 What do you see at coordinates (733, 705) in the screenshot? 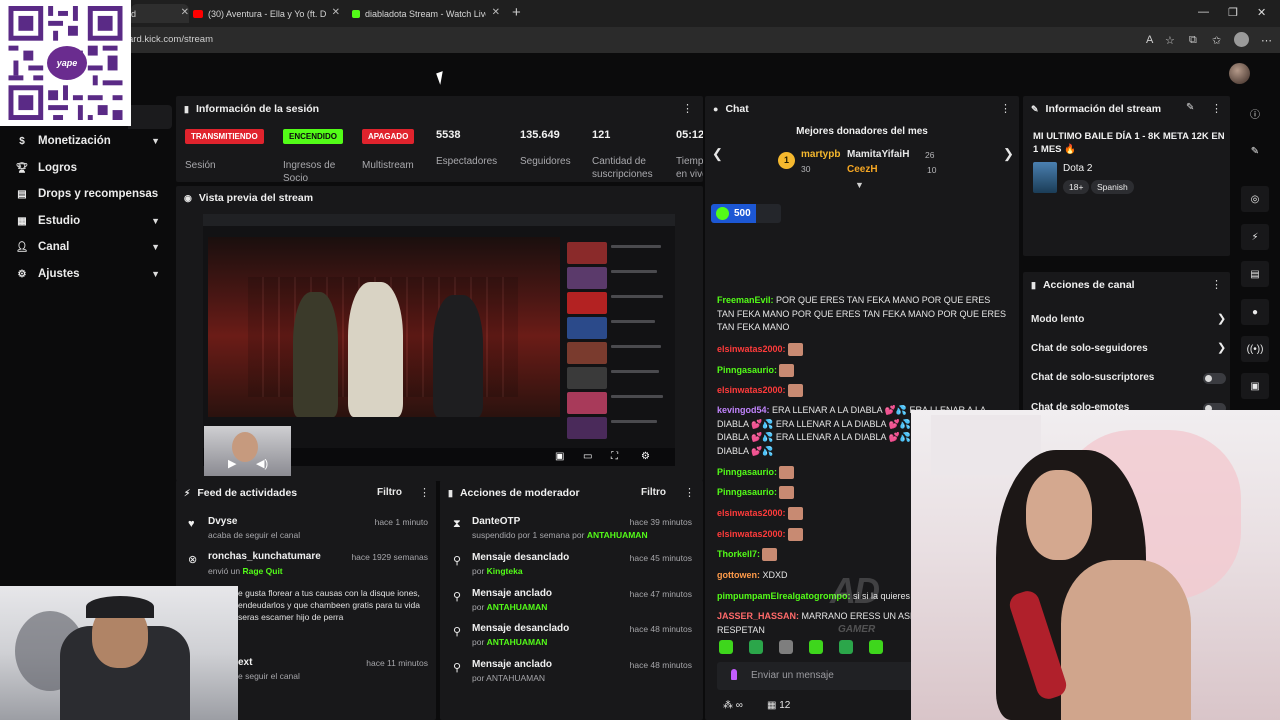
I see `infinity-settings: ⁂ ∞` at bounding box center [733, 705].